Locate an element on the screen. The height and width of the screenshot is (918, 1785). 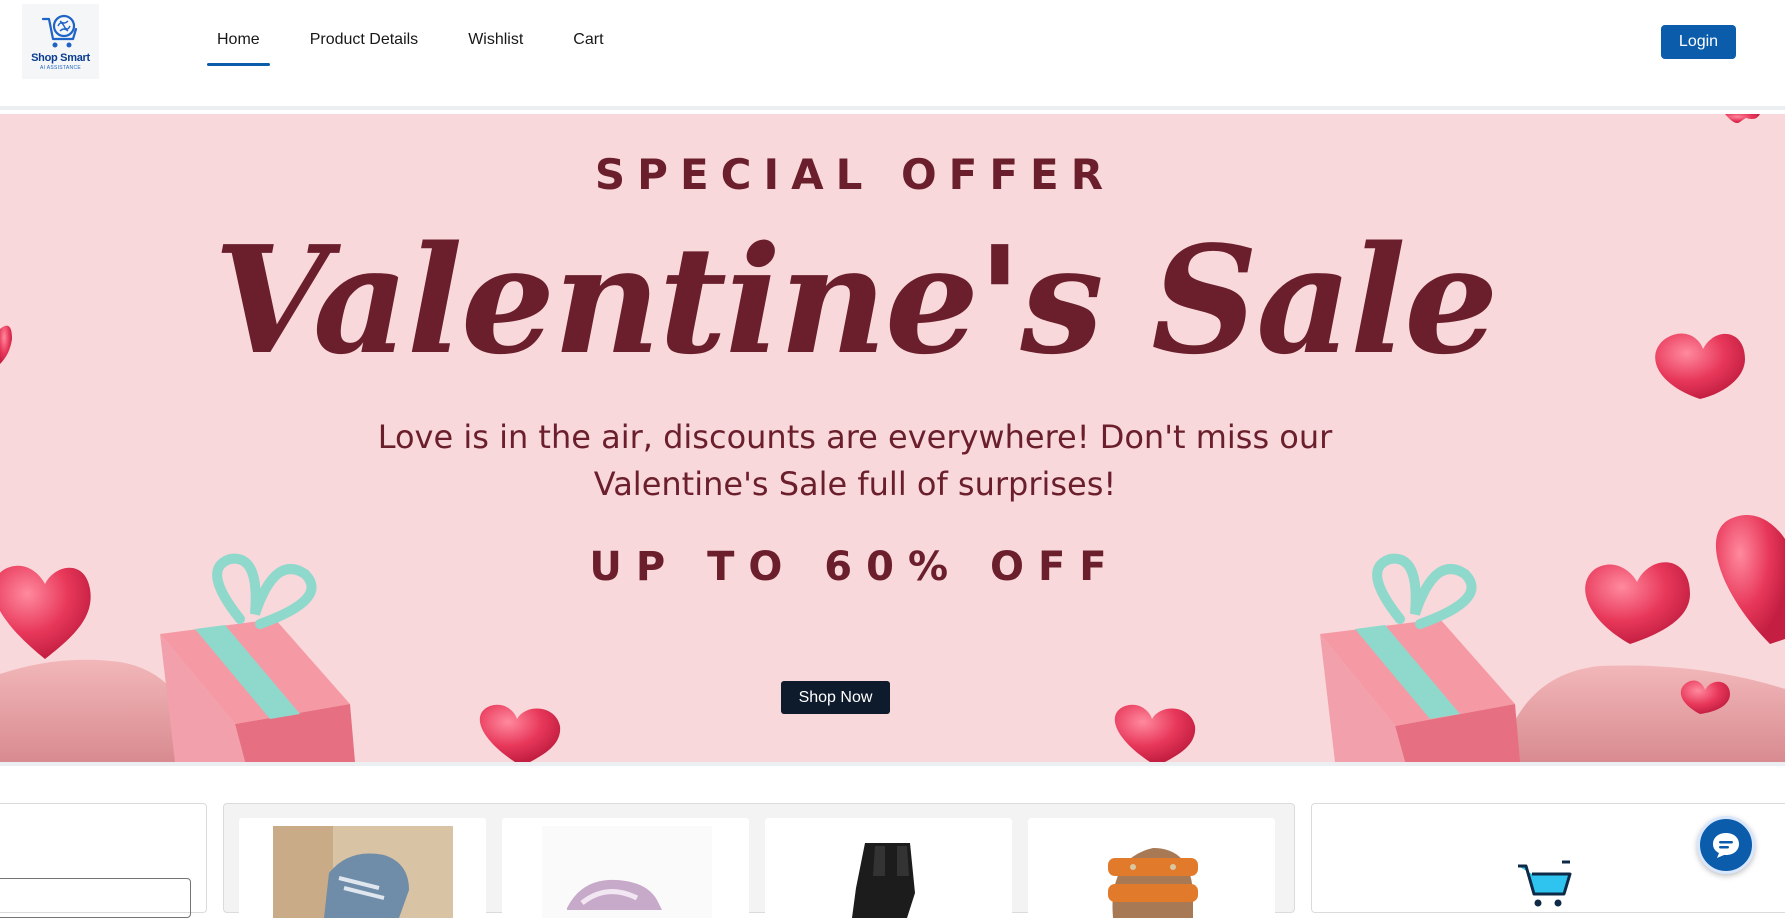
shopping-cart-icon is located at coordinates (1544, 884).